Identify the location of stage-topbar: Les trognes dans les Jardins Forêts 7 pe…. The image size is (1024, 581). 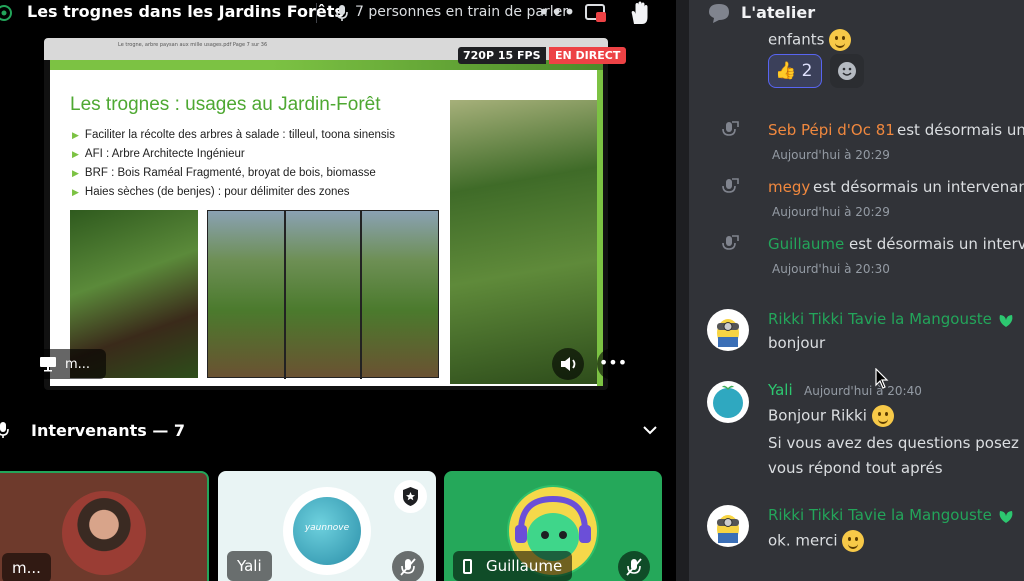
(333, 13).